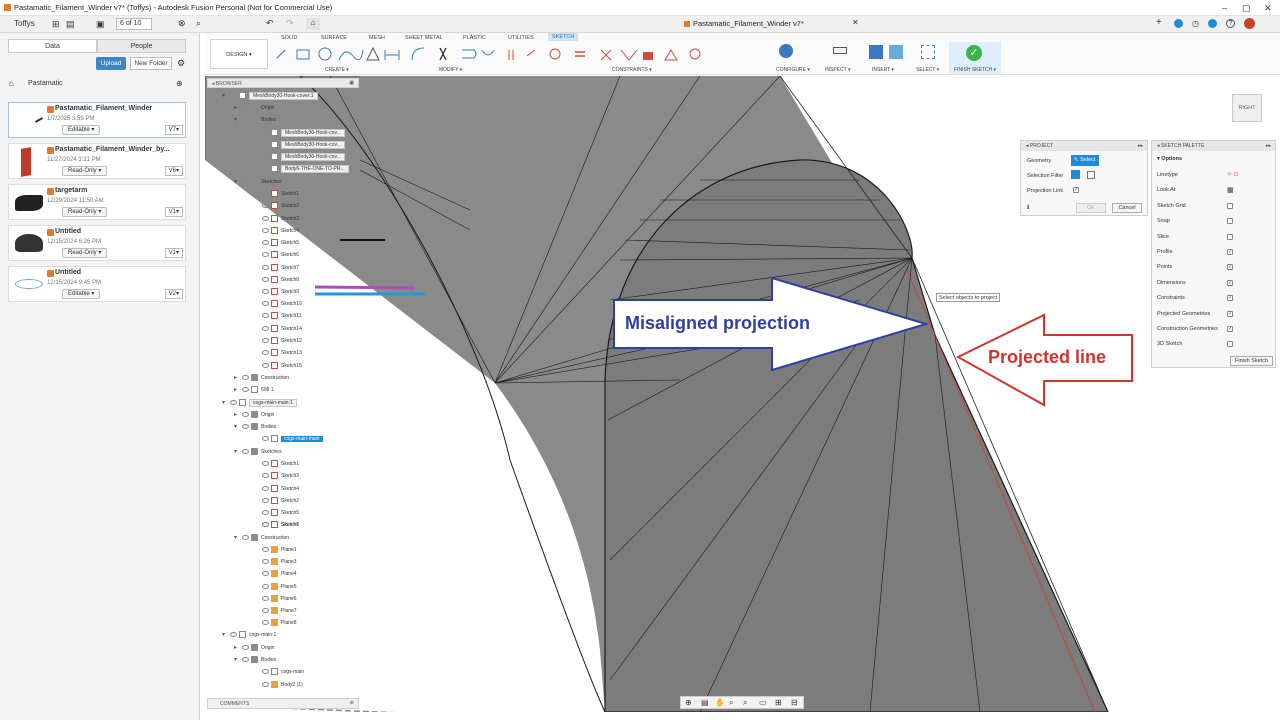 The image size is (1280, 720). I want to click on browser-node: Sketch4, so click(280, 232).